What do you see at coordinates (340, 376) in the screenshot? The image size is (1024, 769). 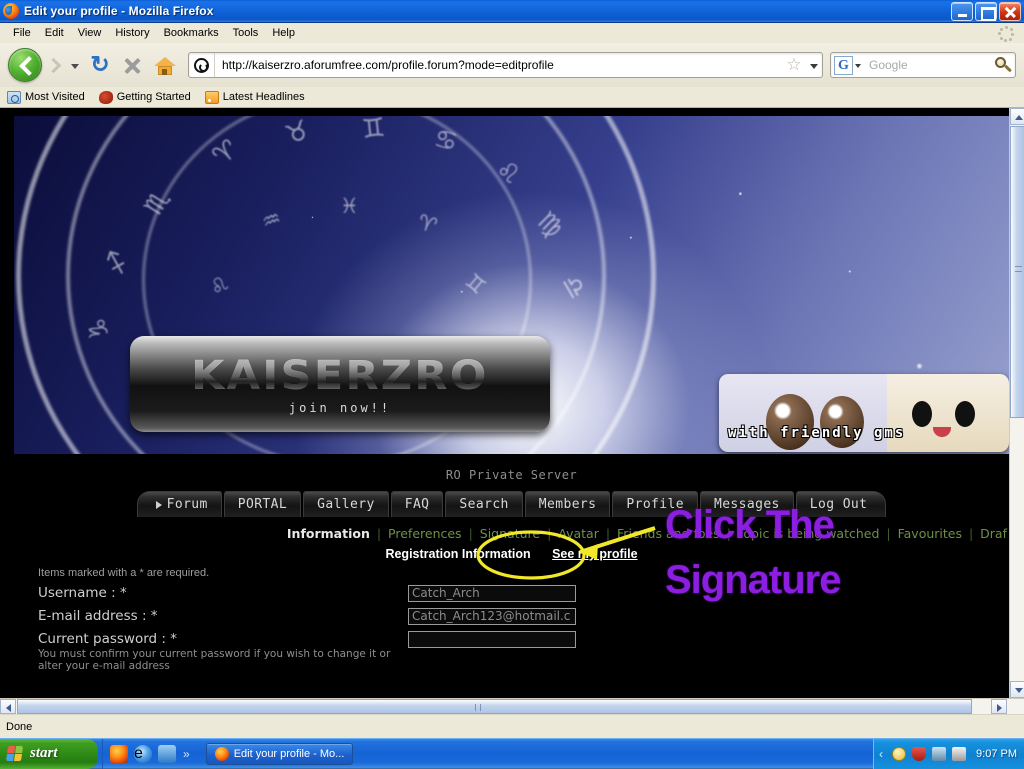 I see `forum-logo-text: kaiserzRO` at bounding box center [340, 376].